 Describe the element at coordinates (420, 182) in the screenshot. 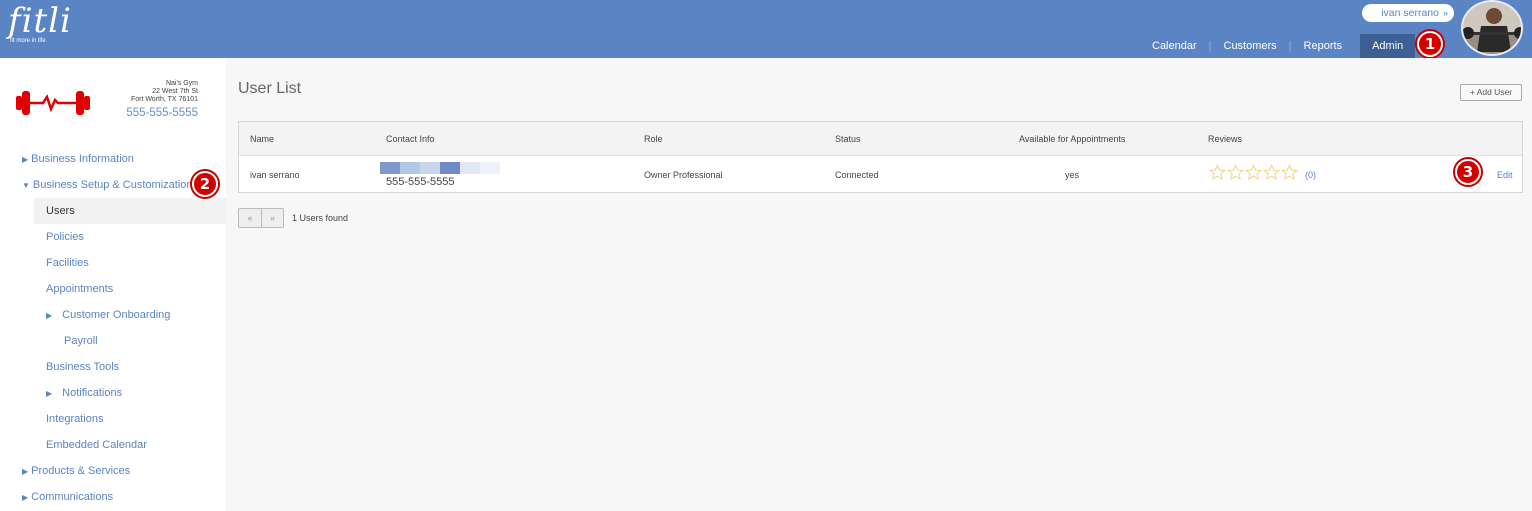

I see `contact-phone-cell: 555-555-5555` at that location.